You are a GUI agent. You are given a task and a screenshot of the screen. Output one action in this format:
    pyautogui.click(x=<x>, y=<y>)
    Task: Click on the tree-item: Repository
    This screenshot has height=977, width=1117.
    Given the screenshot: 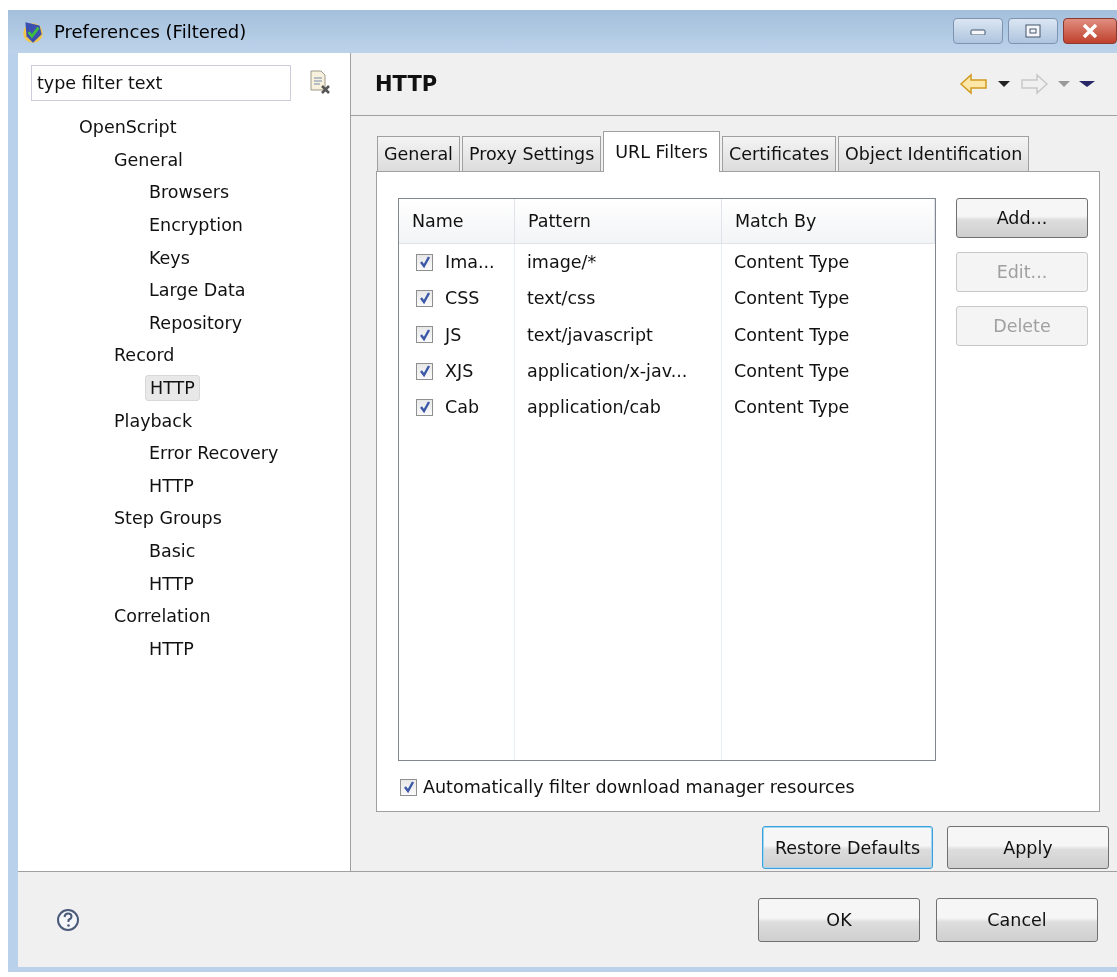 What is the action you would take?
    pyautogui.click(x=196, y=322)
    